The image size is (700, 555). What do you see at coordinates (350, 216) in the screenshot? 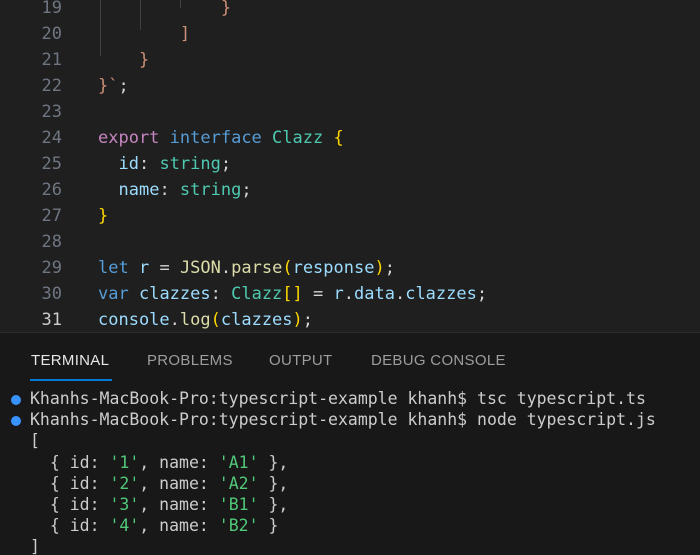
I see `code-line: 27}` at bounding box center [350, 216].